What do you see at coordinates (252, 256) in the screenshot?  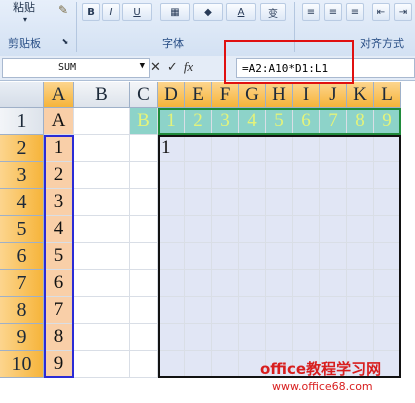 I see `cell-g6` at bounding box center [252, 256].